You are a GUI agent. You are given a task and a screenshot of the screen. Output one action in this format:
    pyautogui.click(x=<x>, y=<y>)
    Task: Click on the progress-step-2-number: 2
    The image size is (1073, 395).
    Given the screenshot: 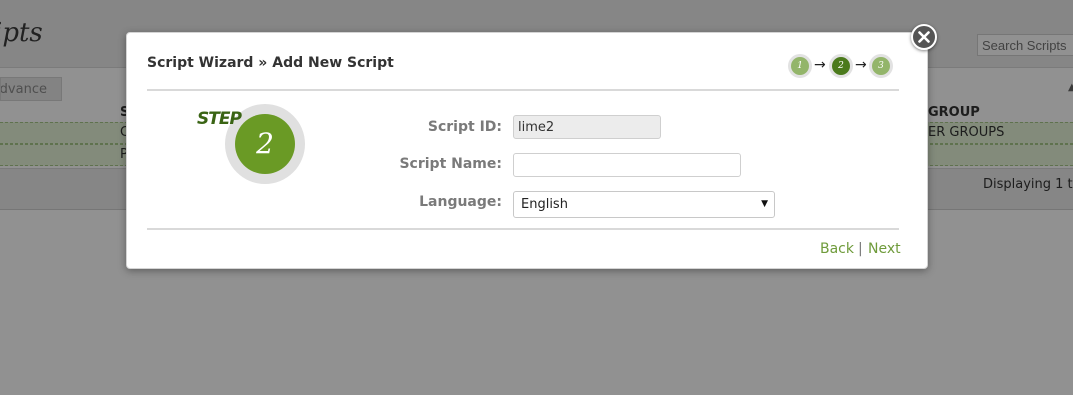 What is the action you would take?
    pyautogui.click(x=841, y=66)
    